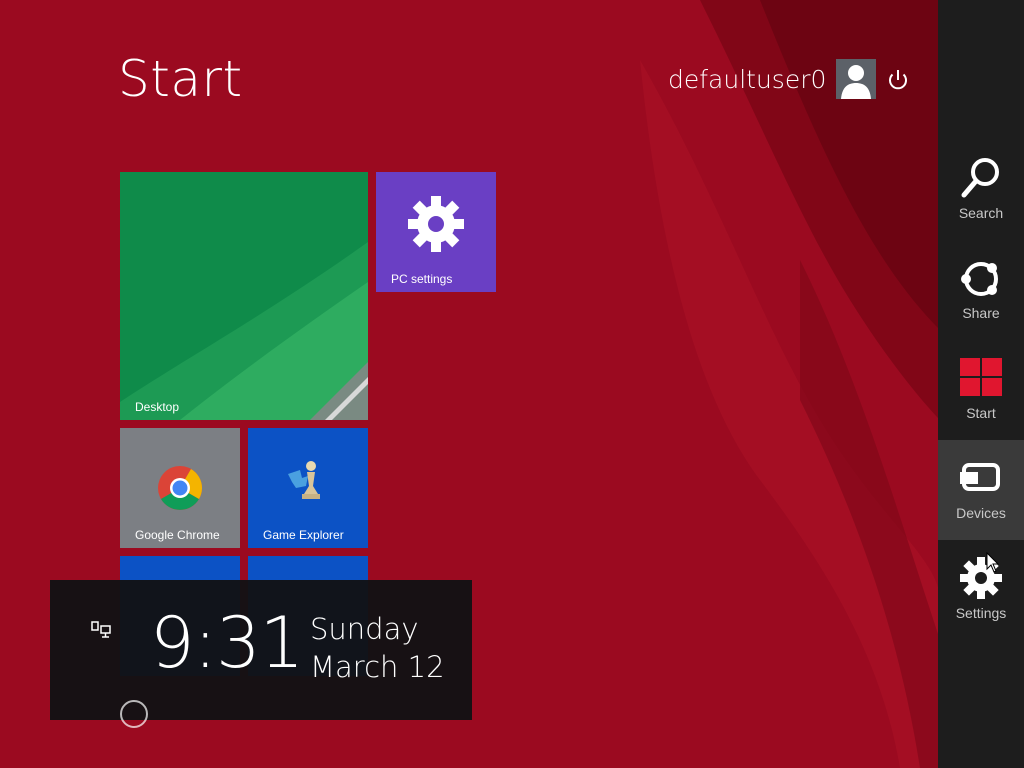 The height and width of the screenshot is (768, 1024). What do you see at coordinates (134, 714) in the screenshot?
I see `apps-view-arrow-icon` at bounding box center [134, 714].